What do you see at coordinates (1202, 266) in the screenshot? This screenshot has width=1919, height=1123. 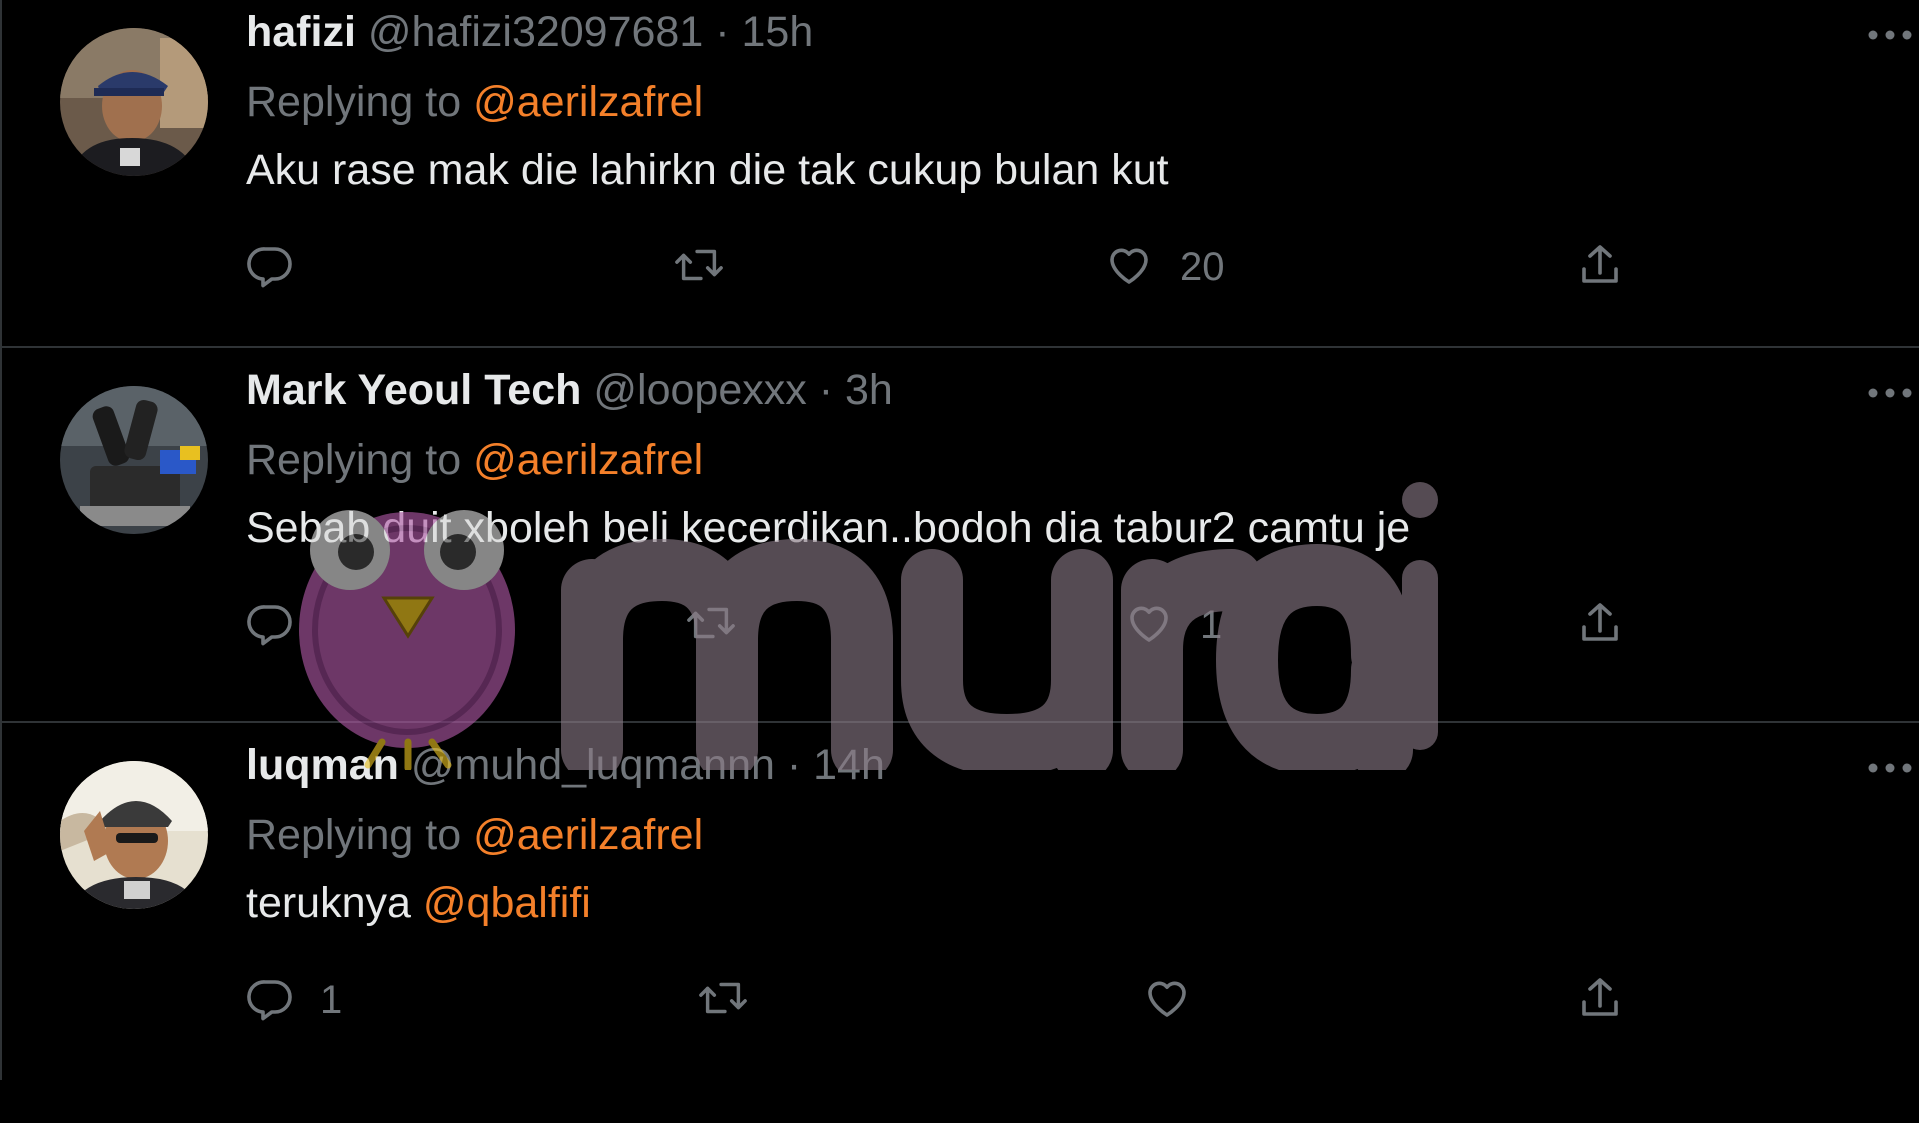 I see `like-count: 20` at bounding box center [1202, 266].